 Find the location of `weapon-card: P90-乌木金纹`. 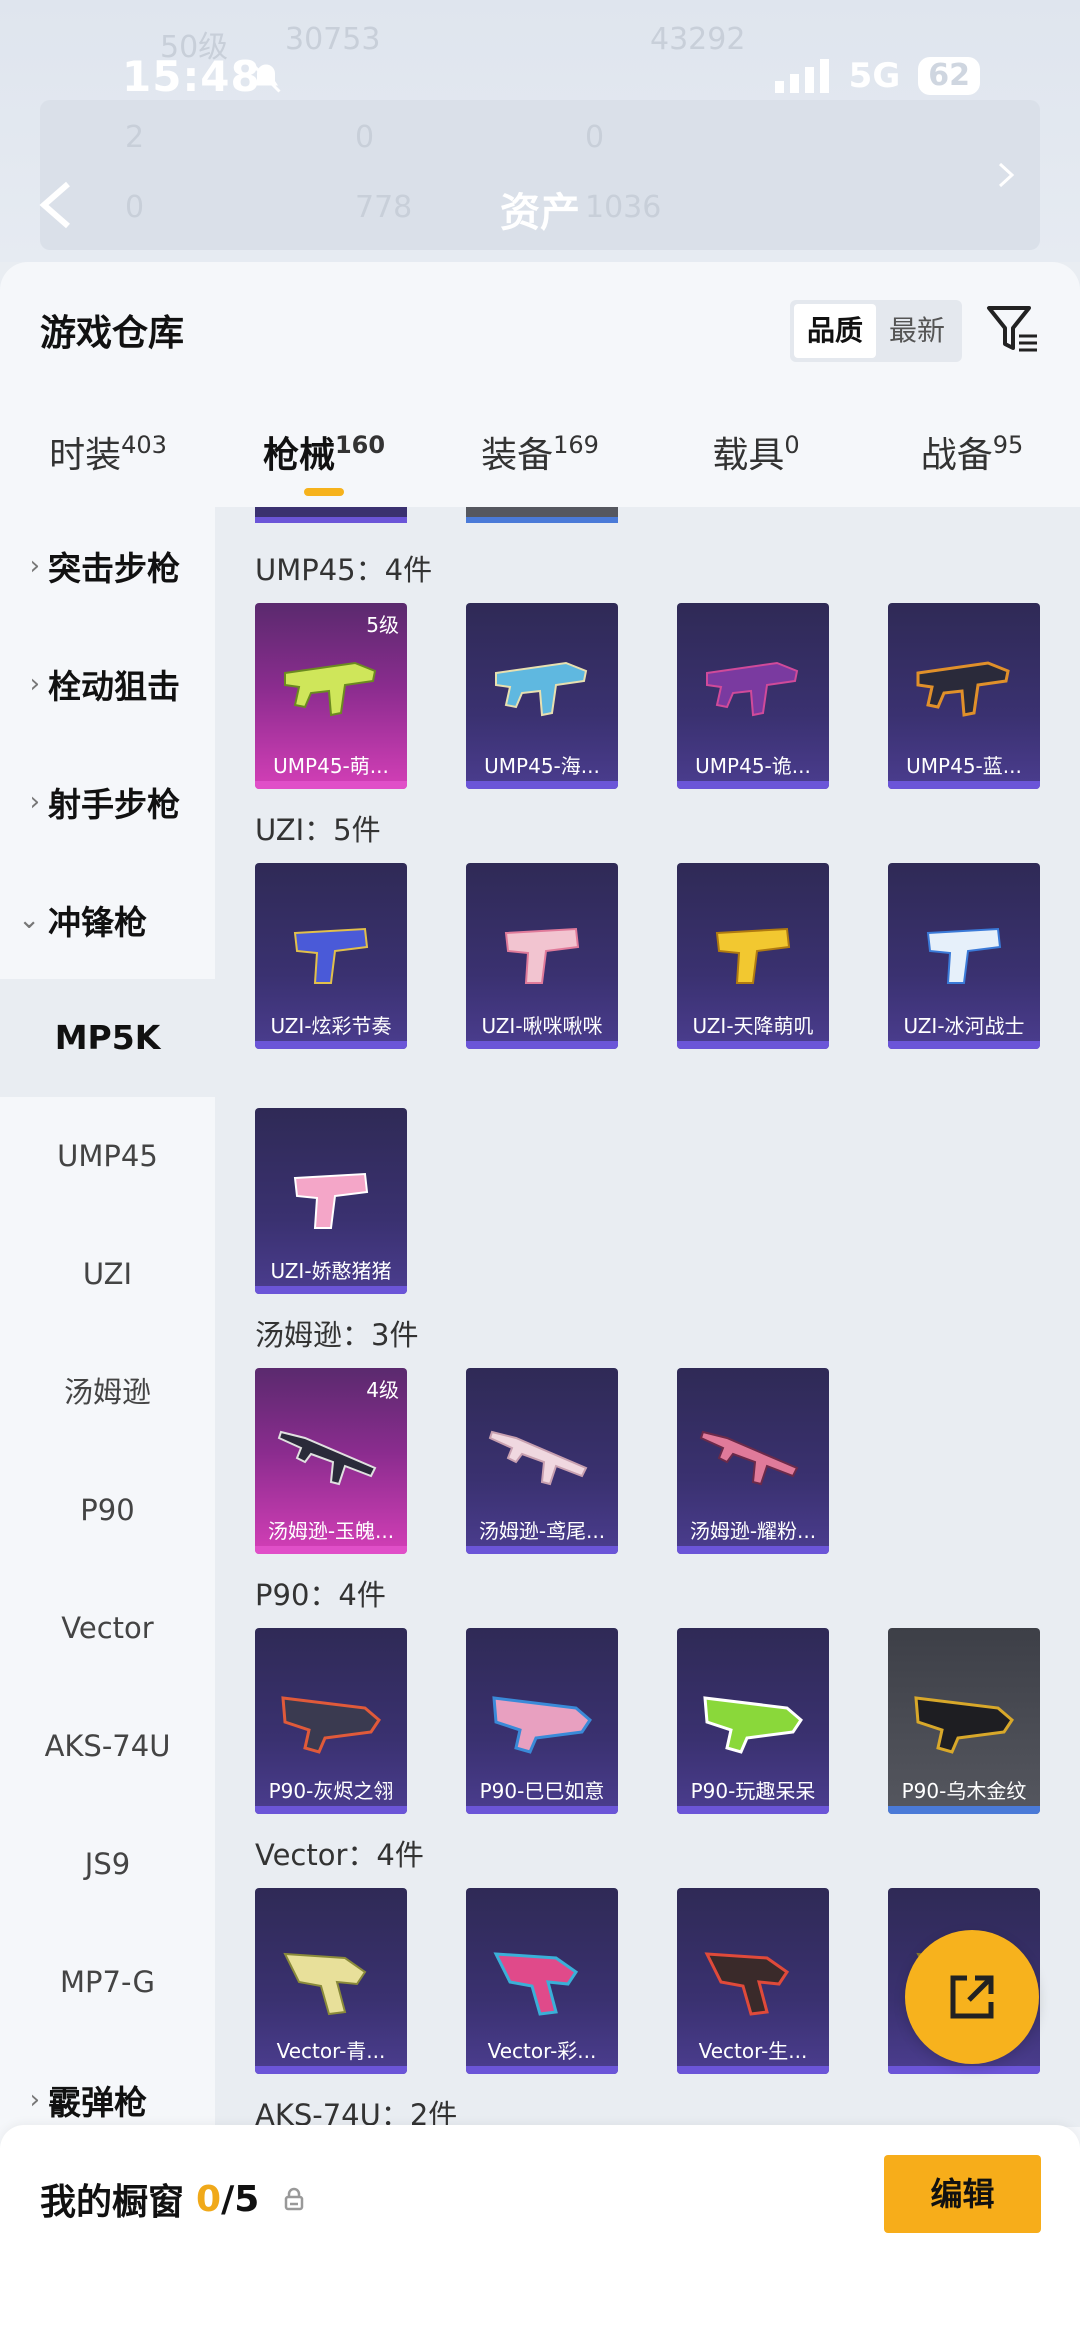

weapon-card: P90-乌木金纹 is located at coordinates (964, 1721).